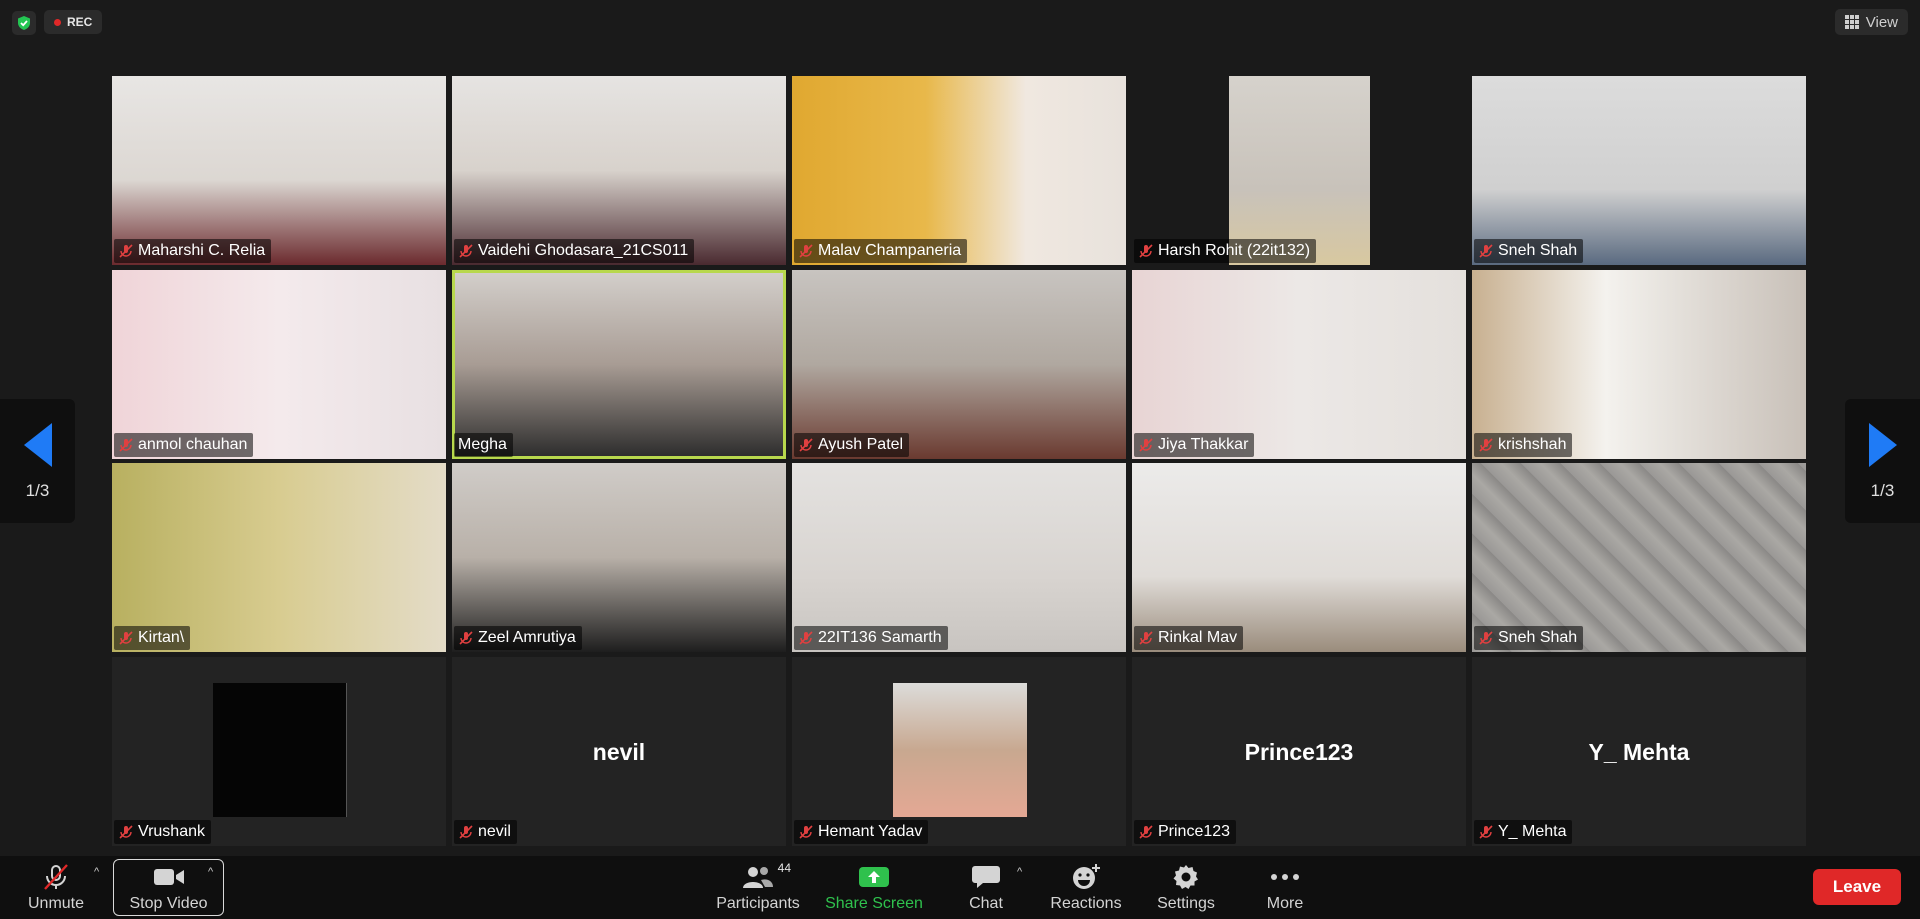  Describe the element at coordinates (619, 557) in the screenshot. I see `video-tile: Zeel Amrutiya` at that location.